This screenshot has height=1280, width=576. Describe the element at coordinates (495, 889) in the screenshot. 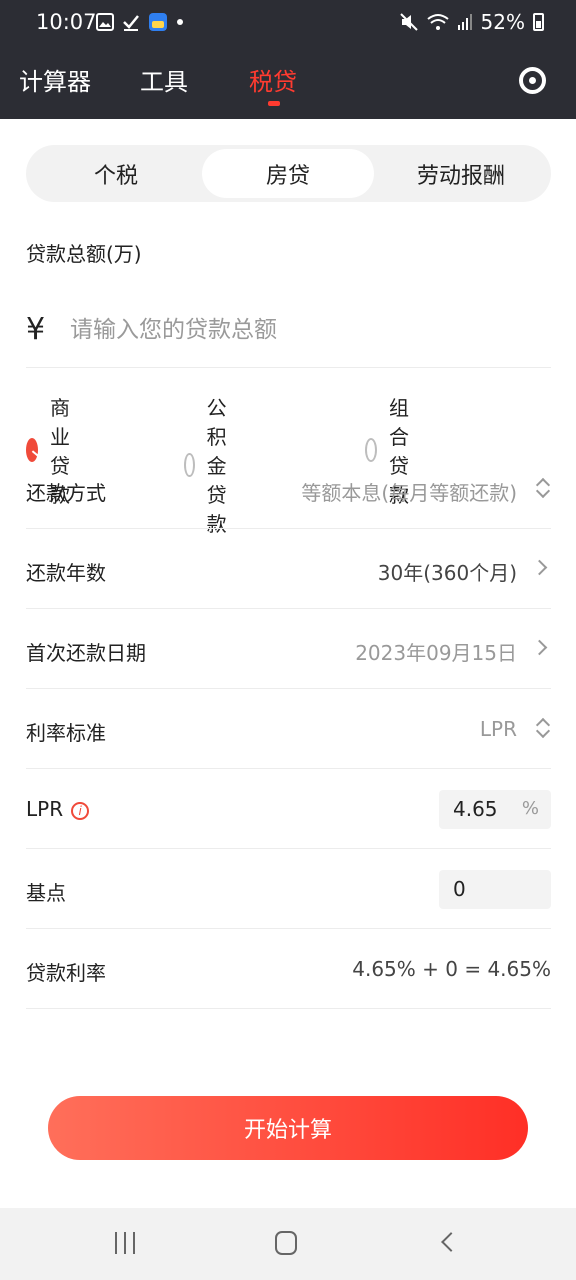

I see `basis-points-input: 0` at that location.